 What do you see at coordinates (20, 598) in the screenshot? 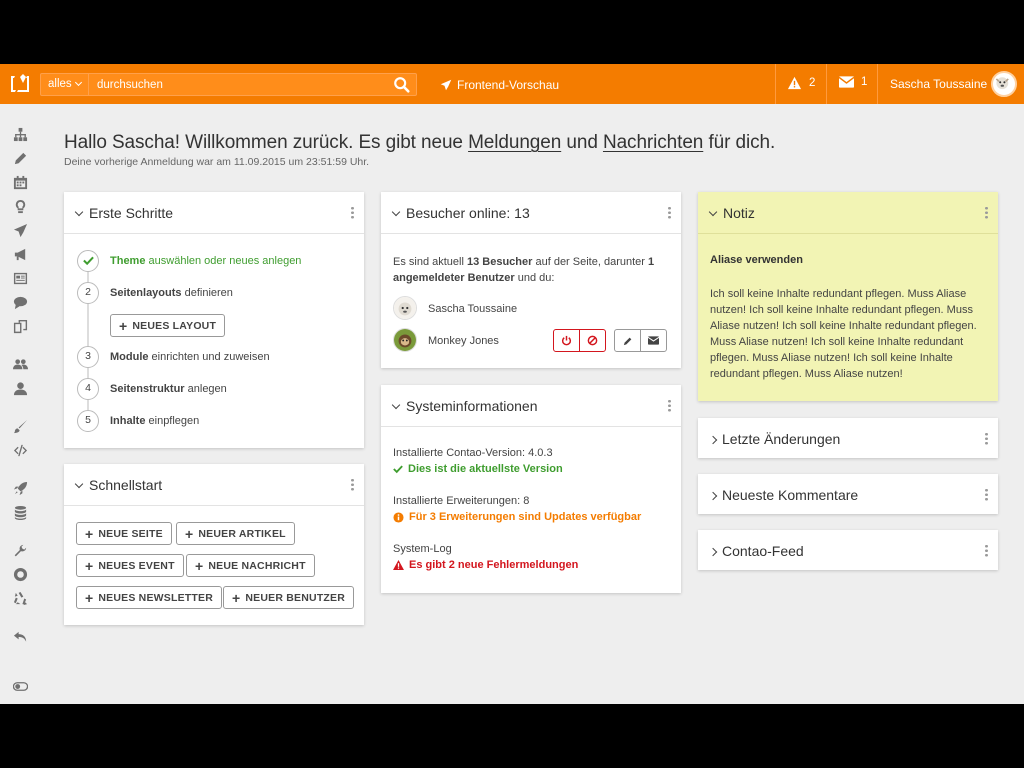
I see `recycle-icon` at bounding box center [20, 598].